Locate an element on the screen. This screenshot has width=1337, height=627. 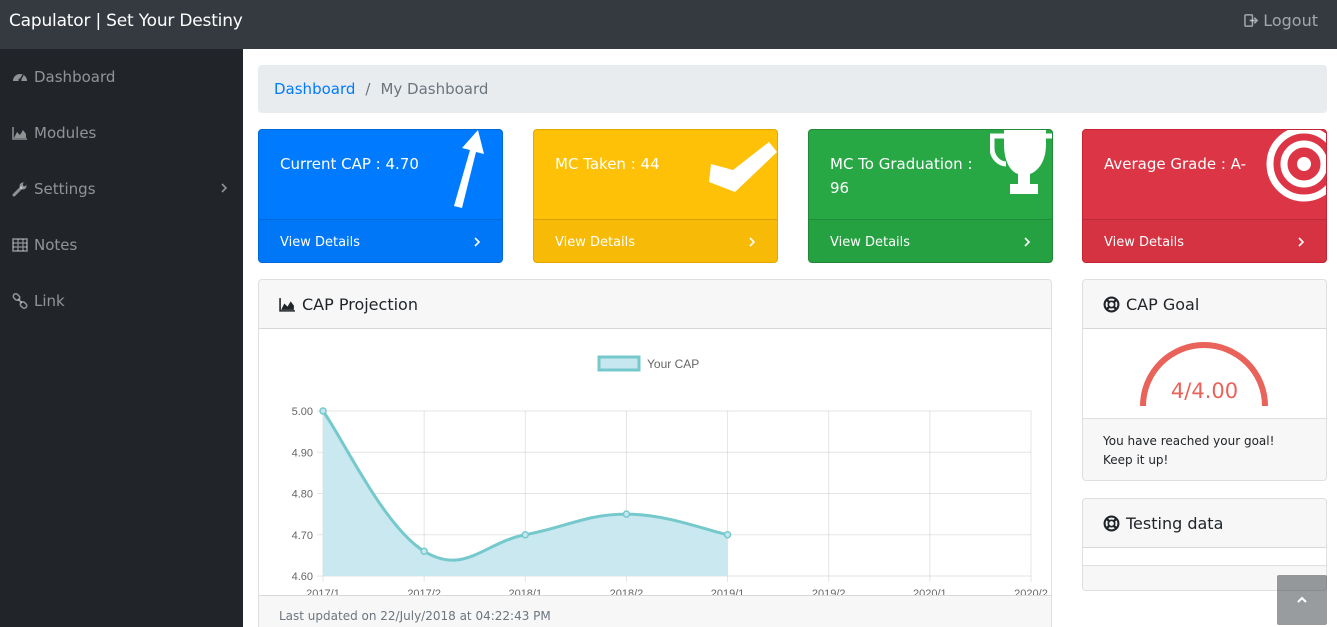
scroll-to-top-button is located at coordinates (1302, 600).